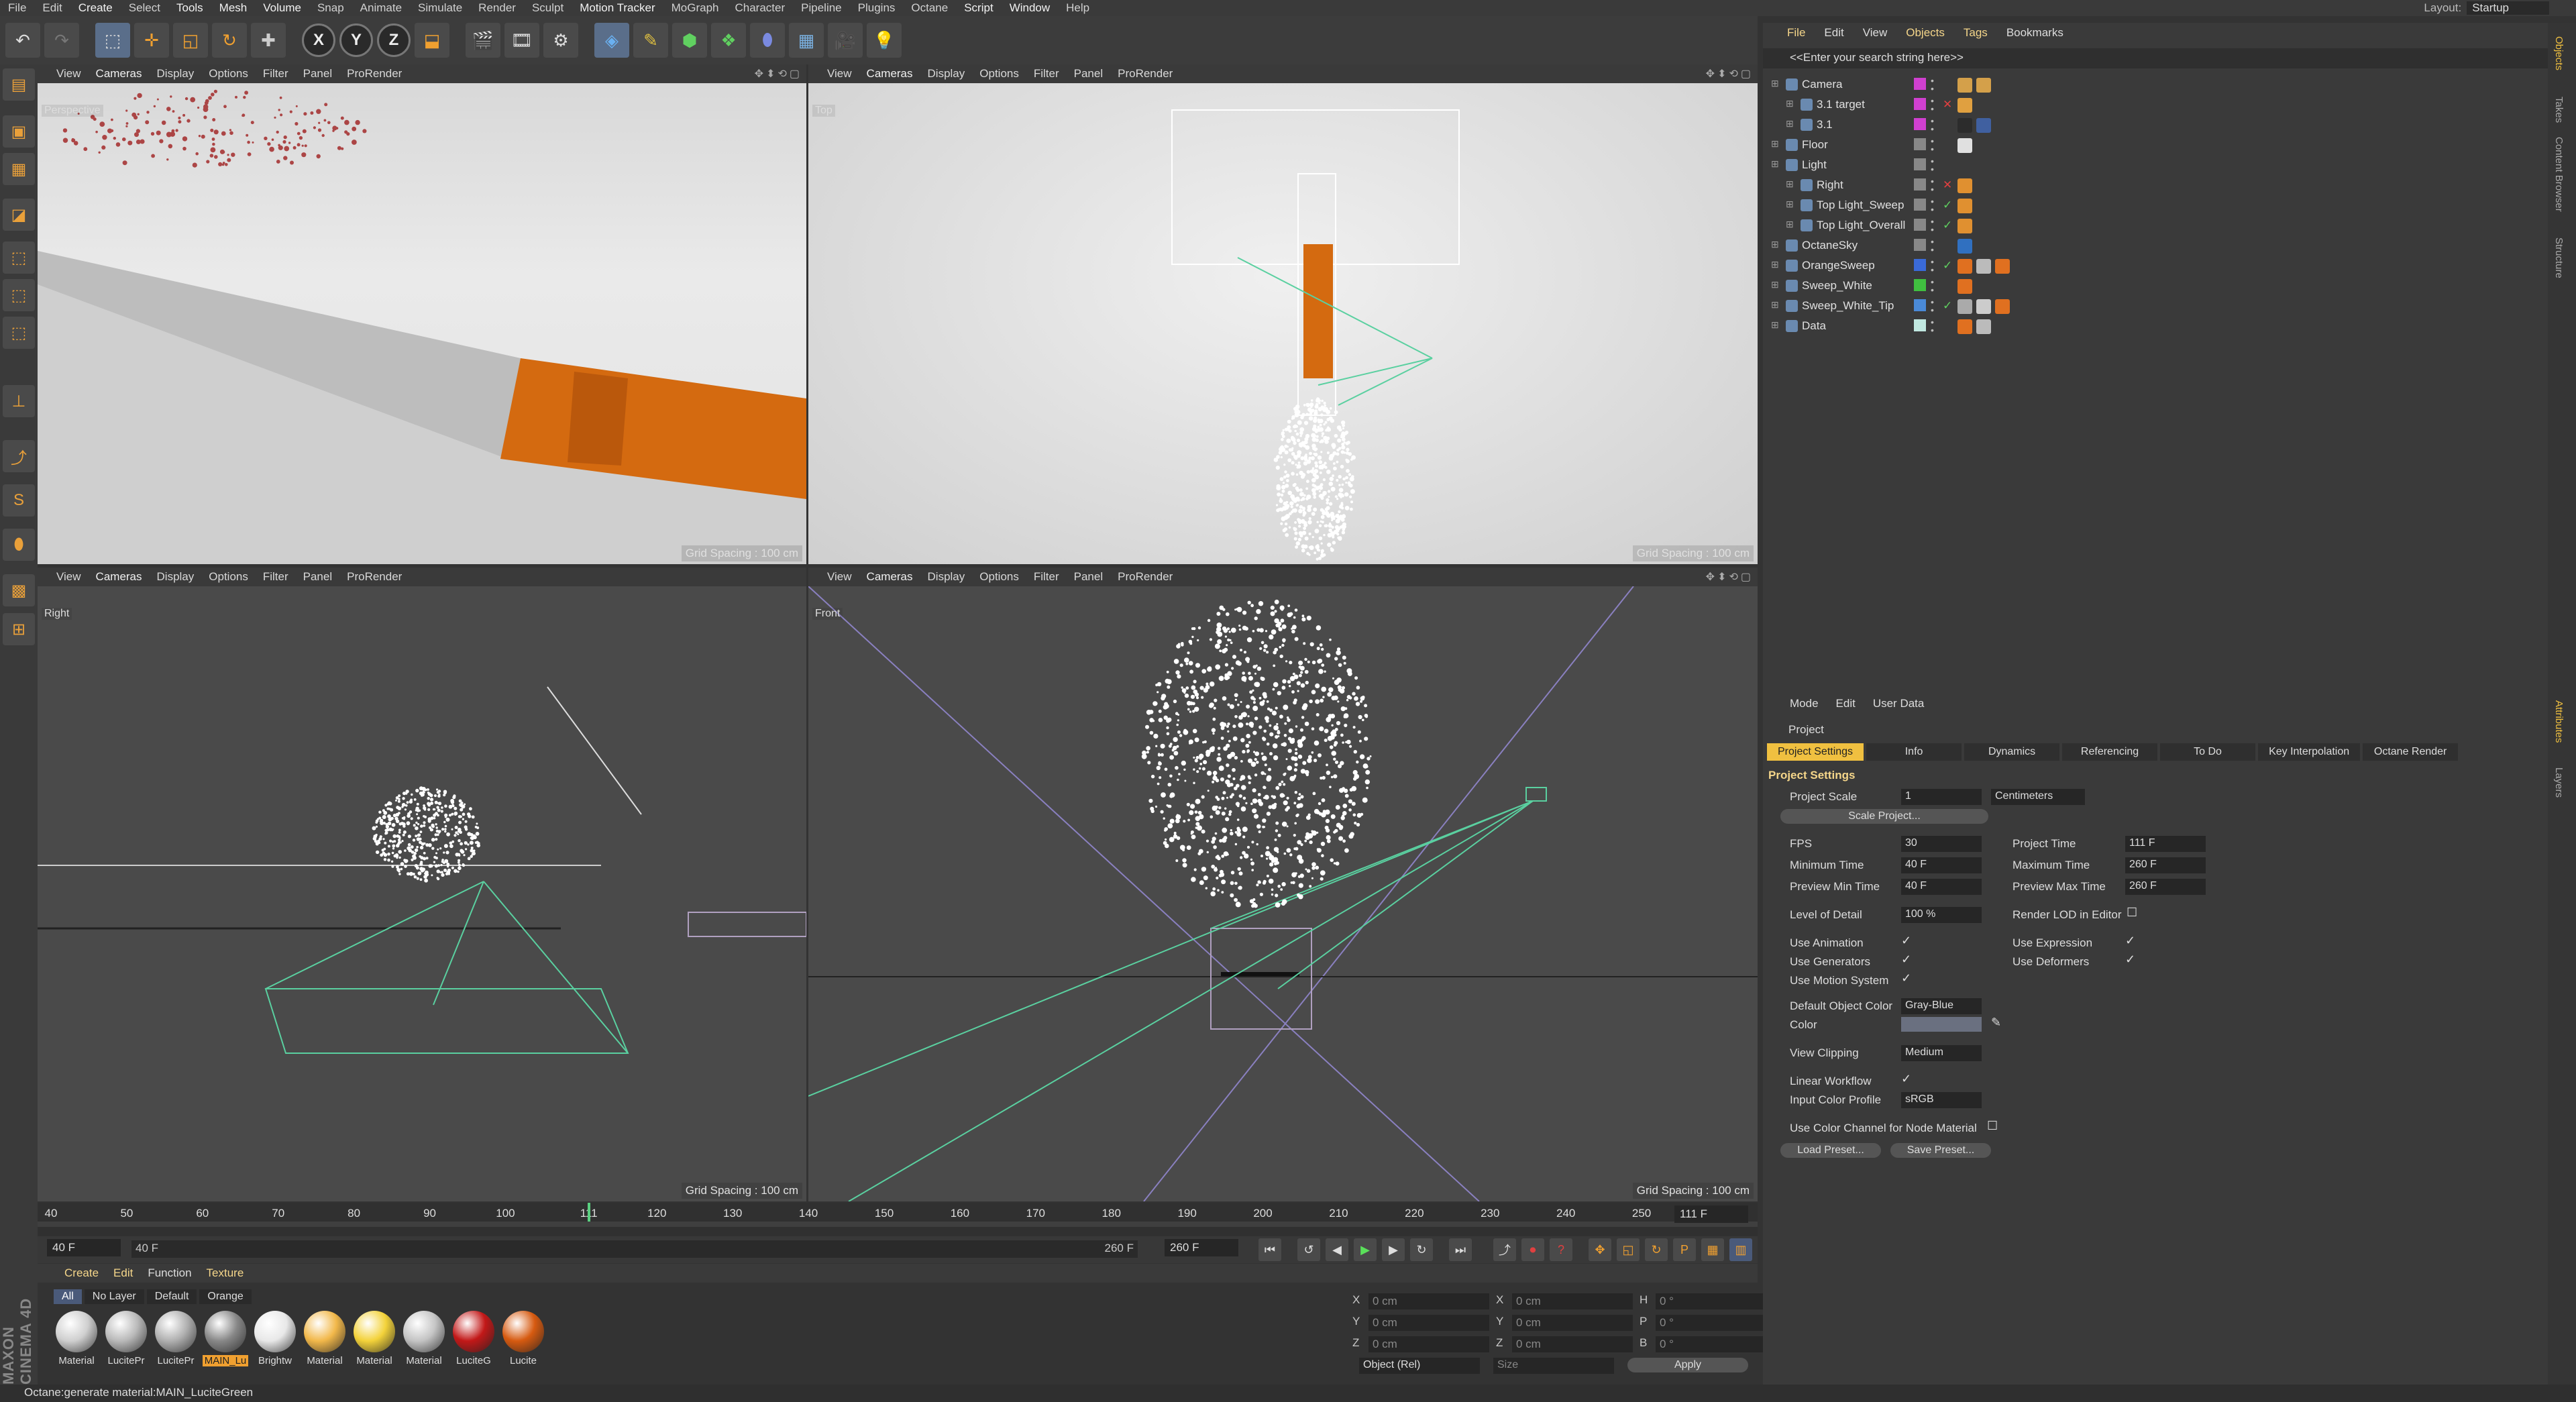  I want to click on obj-menu-view: View, so click(1875, 33).